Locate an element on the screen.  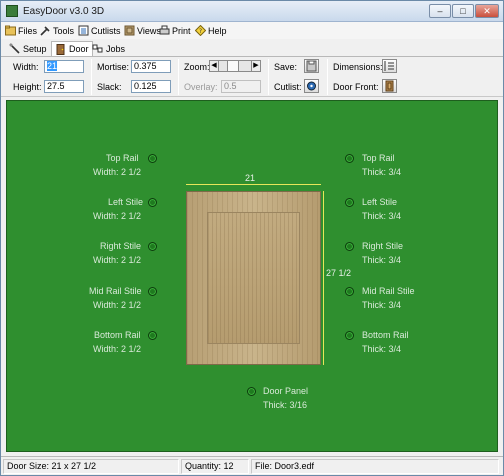
app-logo-icon is located at coordinates (12, 11).